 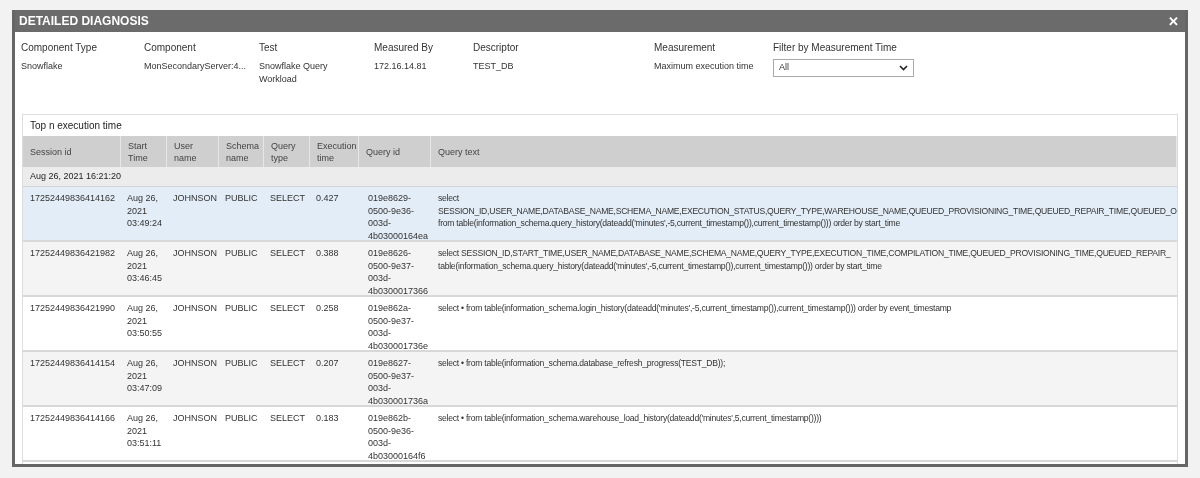 I want to click on query-text-line: select • from table(information_schema.database_refresh_progress(TEST_DB));, so click(x=582, y=363).